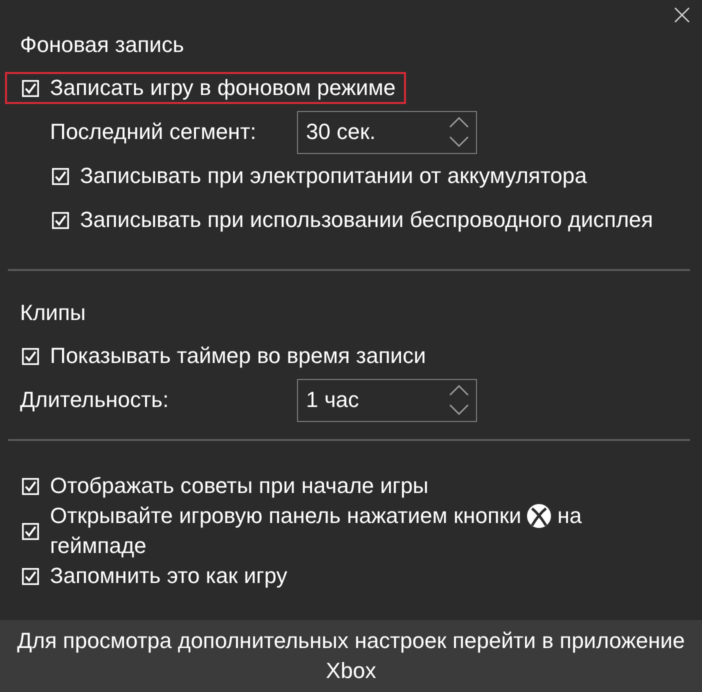 The height and width of the screenshot is (692, 702). I want to click on number-spinner: 30 сек., so click(387, 132).